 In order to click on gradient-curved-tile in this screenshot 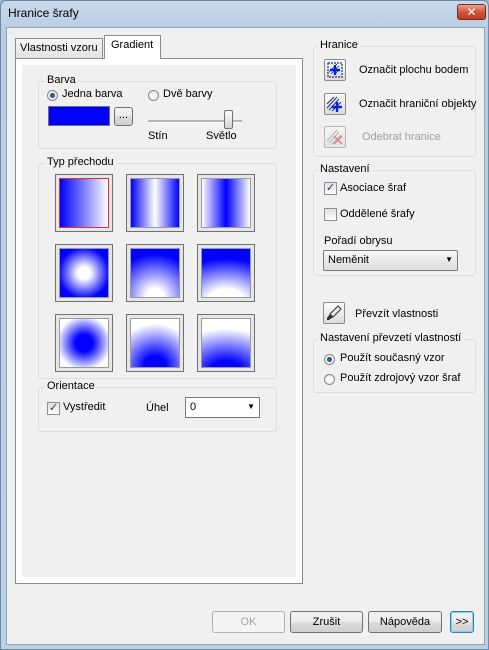, I will do `click(226, 273)`.